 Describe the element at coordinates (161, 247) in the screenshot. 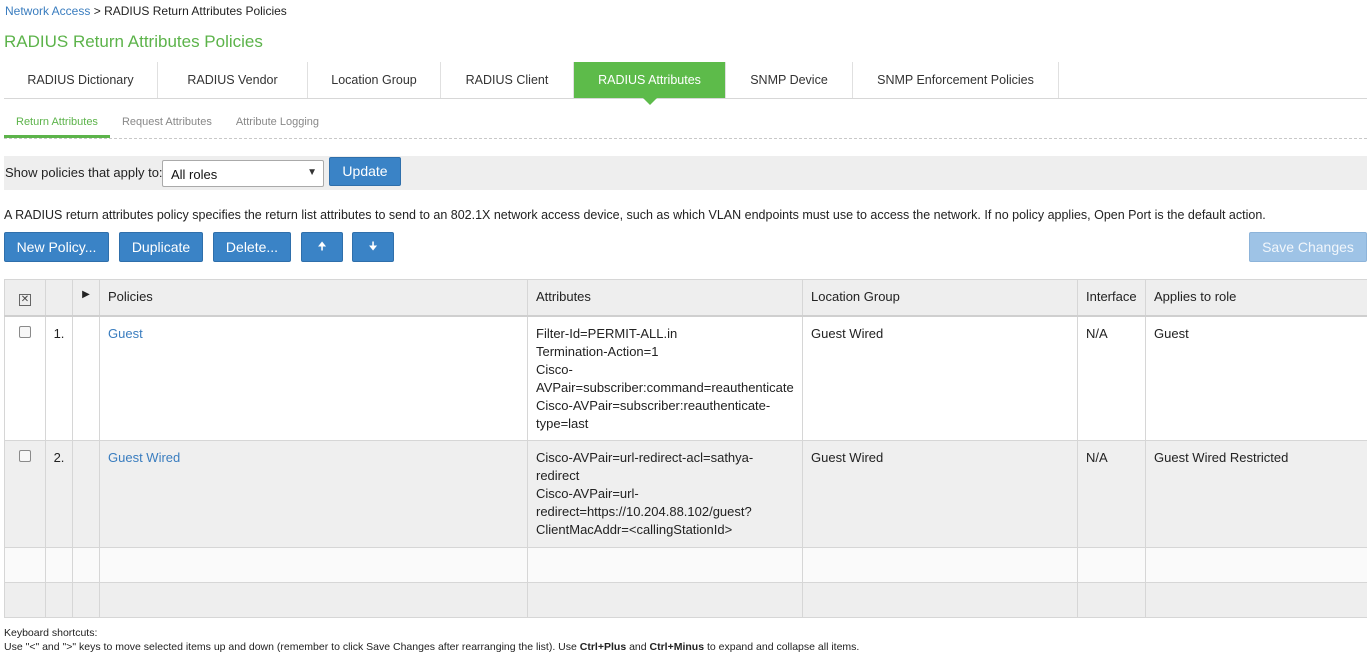

I see `duplicate-button: Duplicate` at that location.